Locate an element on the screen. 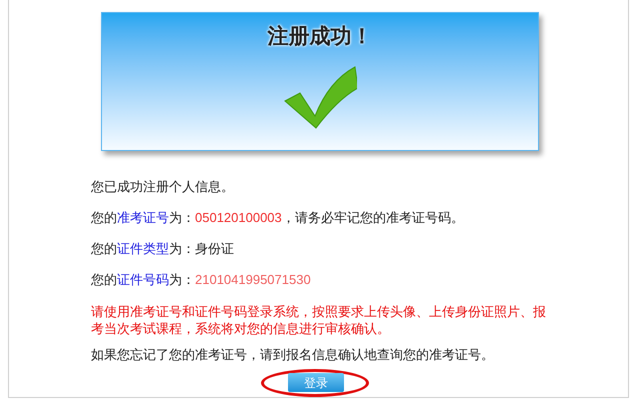 This screenshot has width=639, height=405. notice-text: 请使用准考证号和证件号码登录系统，按照要求上传头像、上传身份证照片、报考当次考试课程，系统将对您的信息进行审核确认。 is located at coordinates (319, 320).